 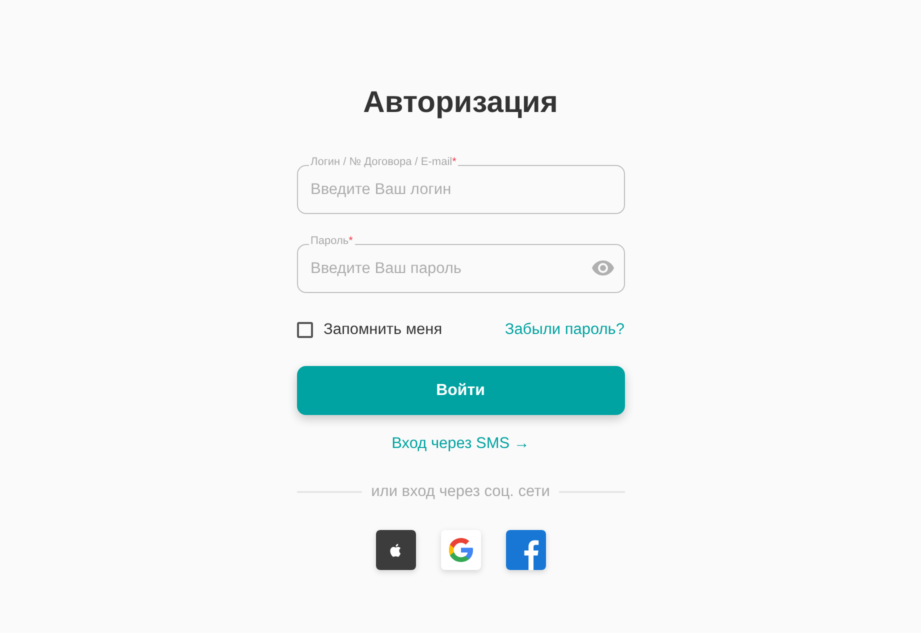 I want to click on password-field: Введите Ваш пароль, so click(x=460, y=268).